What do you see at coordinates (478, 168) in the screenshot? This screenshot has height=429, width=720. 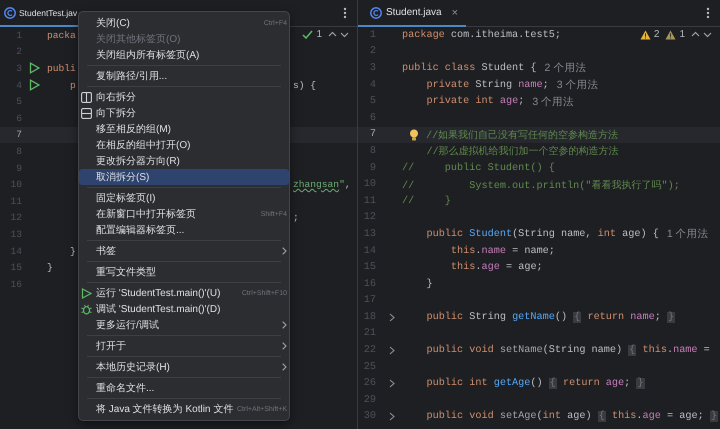 I see `code-line: // public Student() {` at bounding box center [478, 168].